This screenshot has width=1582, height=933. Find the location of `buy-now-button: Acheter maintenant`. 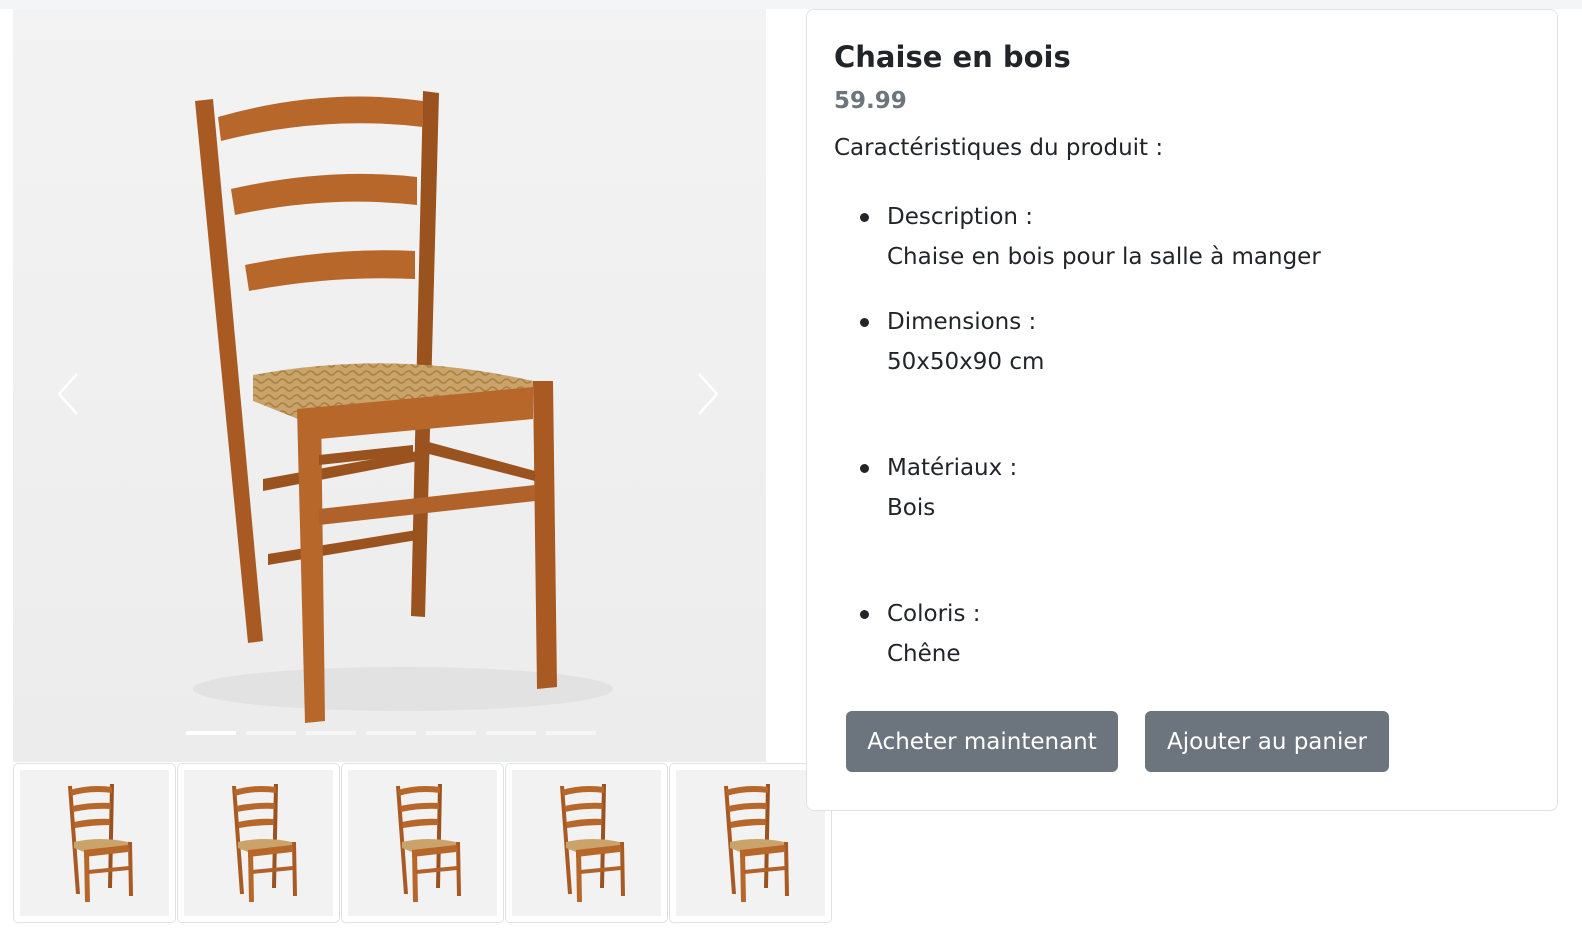

buy-now-button: Acheter maintenant is located at coordinates (982, 741).